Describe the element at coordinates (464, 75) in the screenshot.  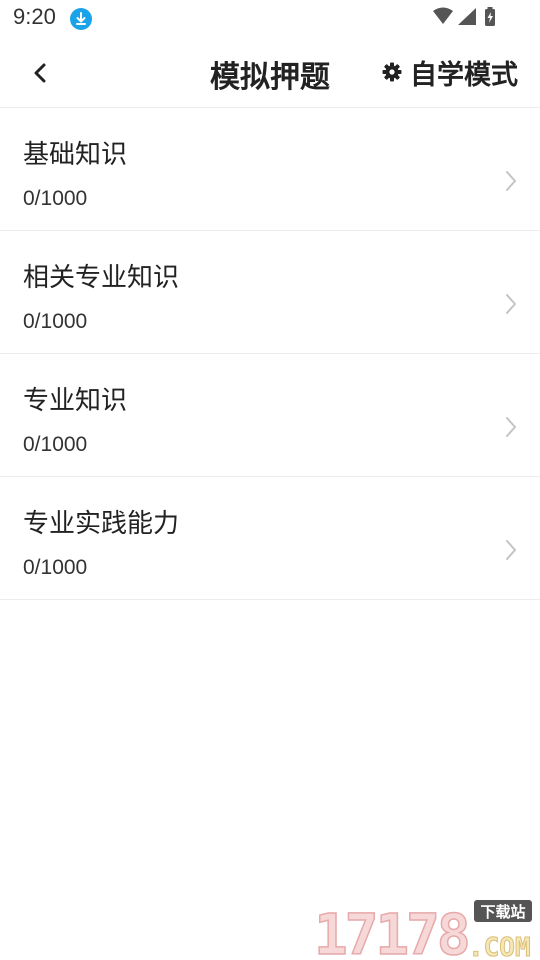
I see `mode-label: 自学模式` at that location.